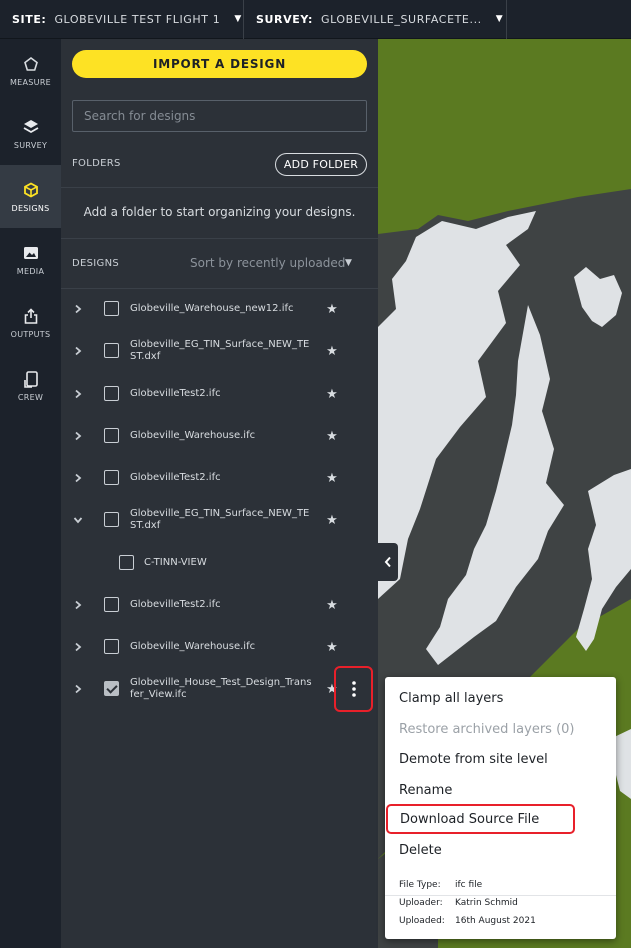 The width and height of the screenshot is (631, 948). What do you see at coordinates (31, 253) in the screenshot?
I see `image-icon` at bounding box center [31, 253].